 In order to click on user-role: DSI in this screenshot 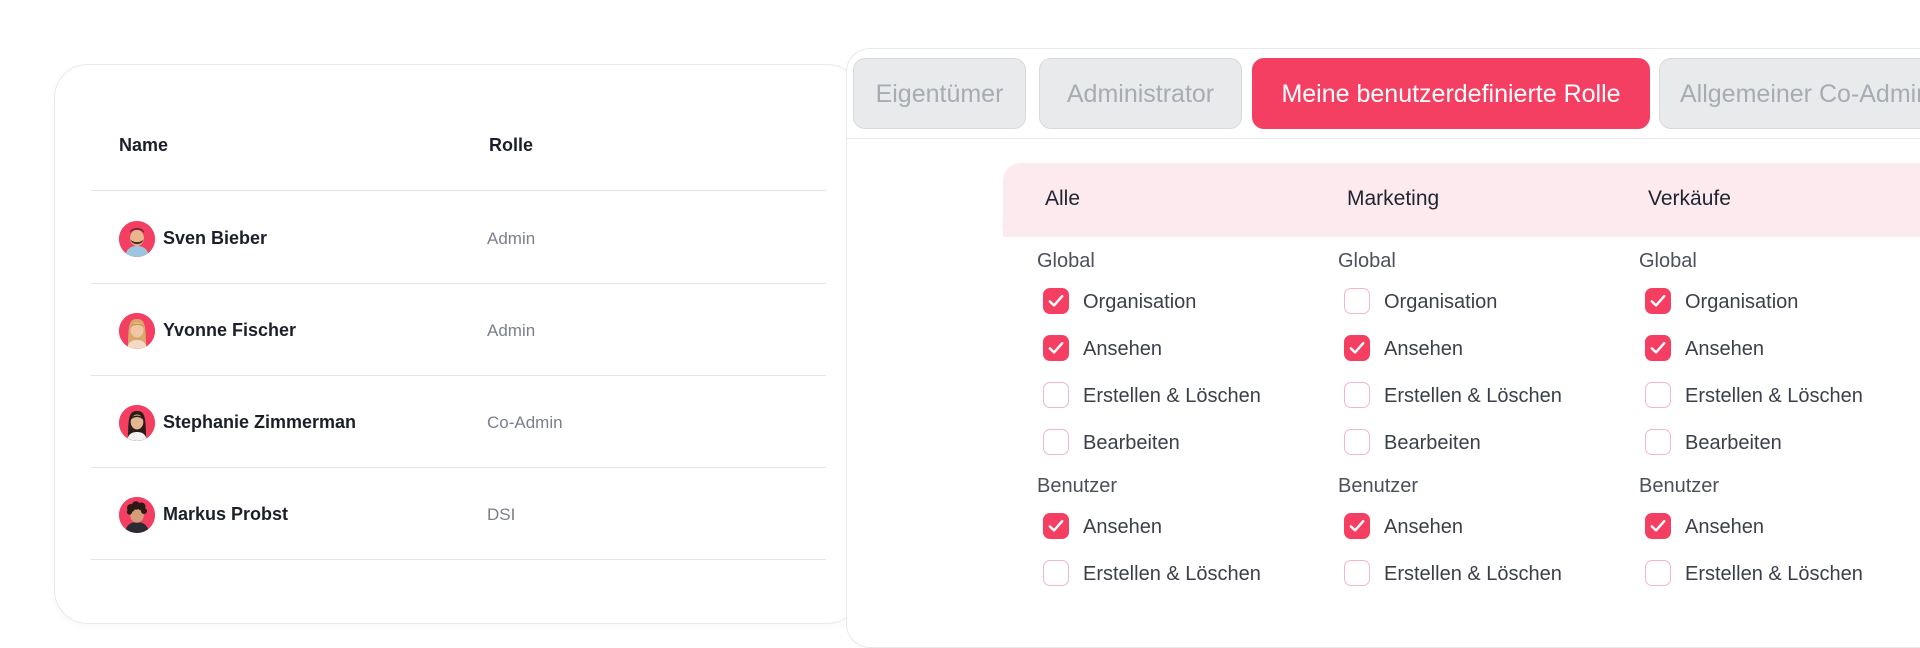, I will do `click(501, 514)`.